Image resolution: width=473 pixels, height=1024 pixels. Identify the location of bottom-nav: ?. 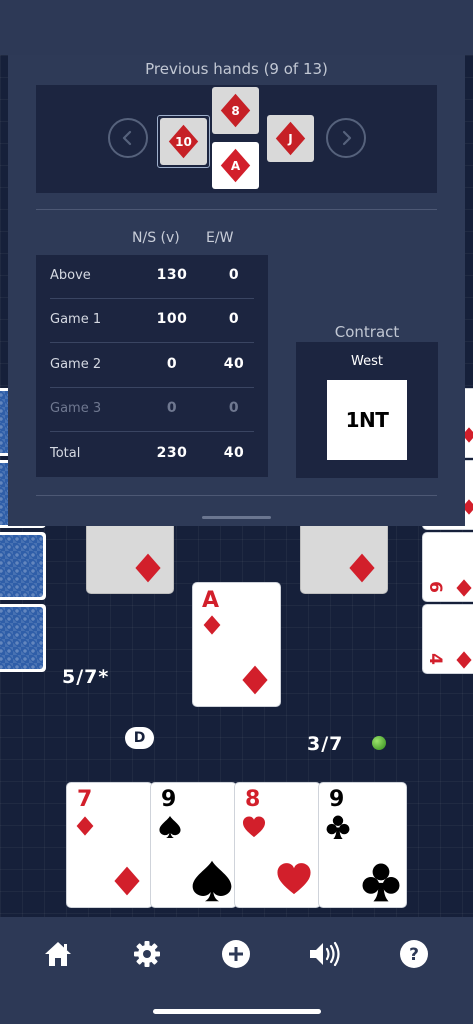
(236, 970).